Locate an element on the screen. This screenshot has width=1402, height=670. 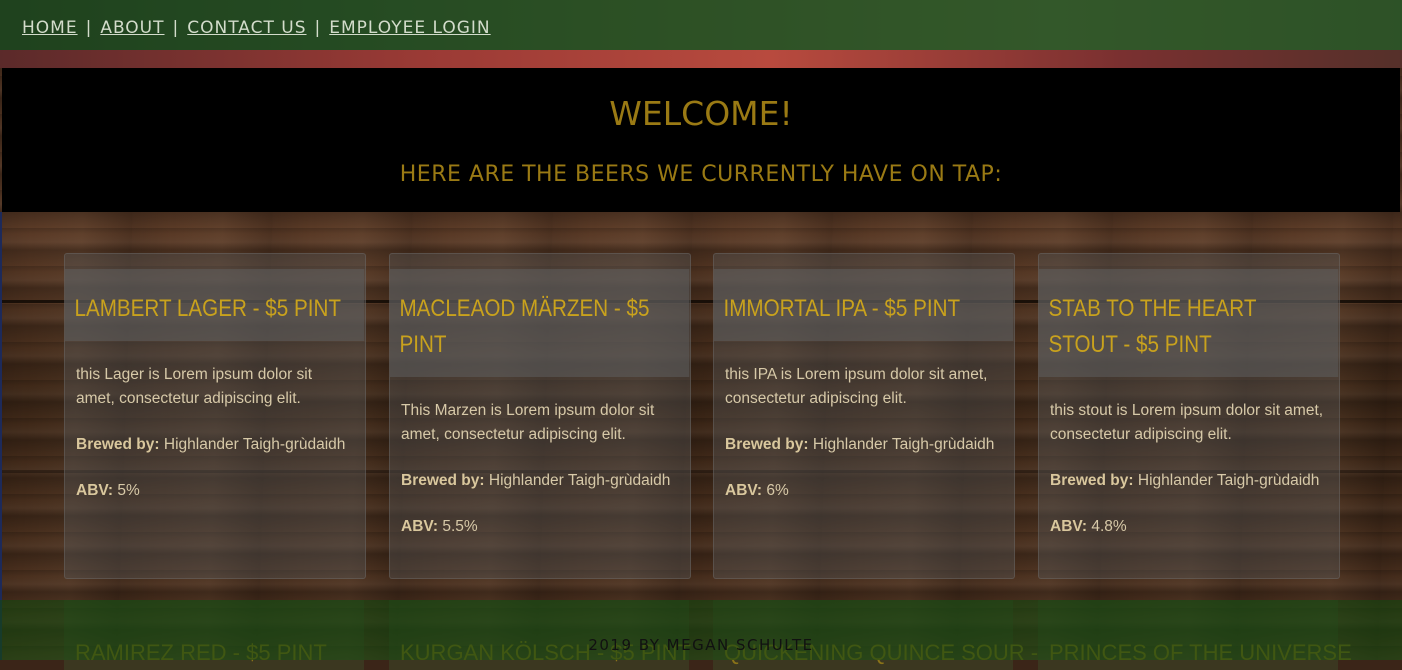
site-footer: 2019 BY MEGAN SCHULTE is located at coordinates (701, 630).